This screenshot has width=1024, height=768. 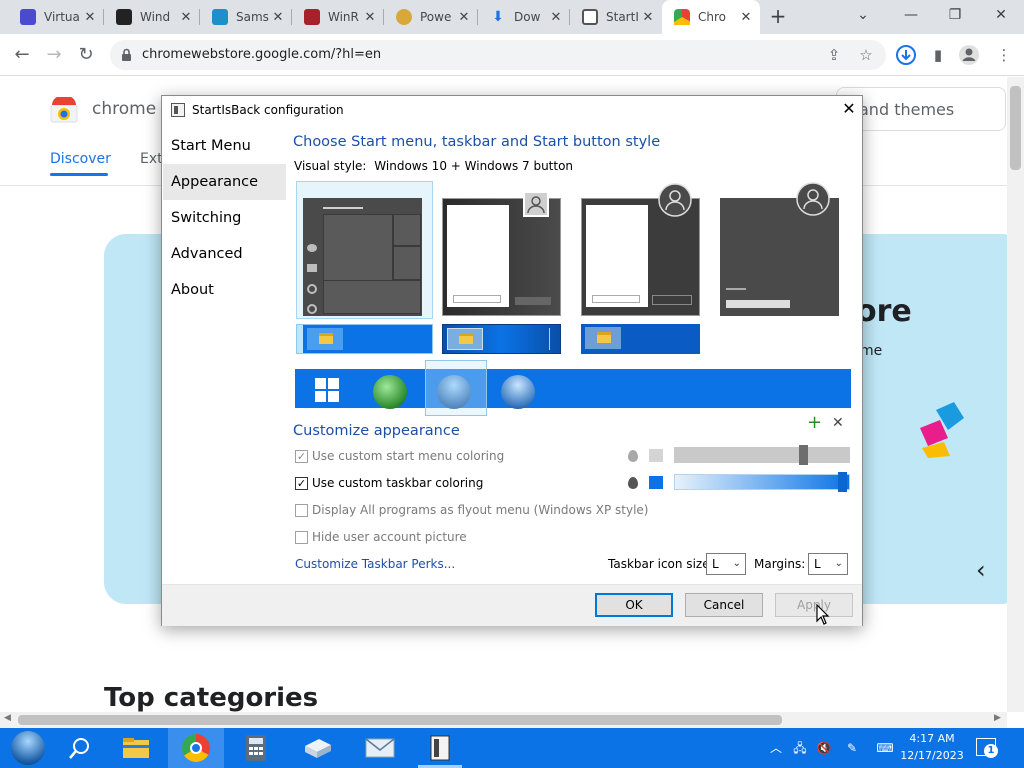 What do you see at coordinates (28, 748) in the screenshot?
I see `start-button` at bounding box center [28, 748].